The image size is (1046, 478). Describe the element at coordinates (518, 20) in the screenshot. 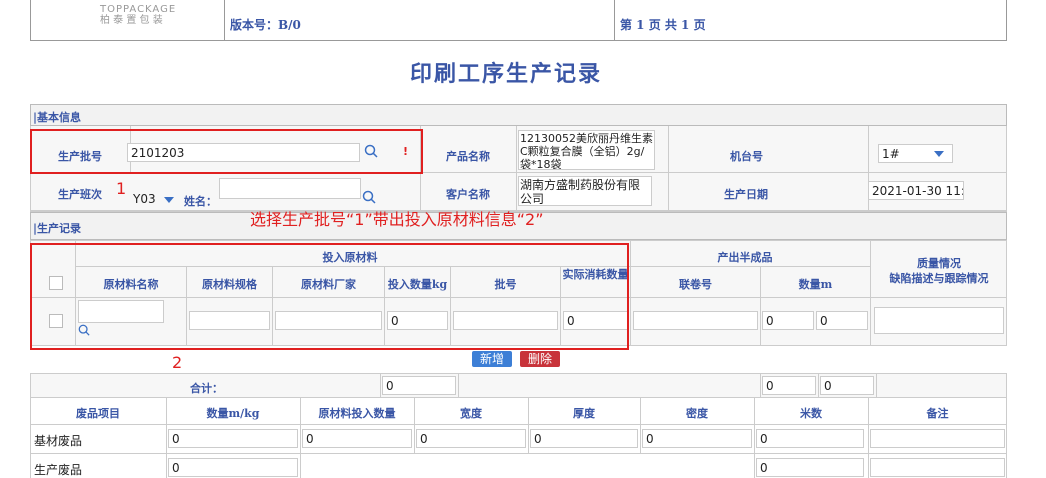

I see `header-bar` at that location.